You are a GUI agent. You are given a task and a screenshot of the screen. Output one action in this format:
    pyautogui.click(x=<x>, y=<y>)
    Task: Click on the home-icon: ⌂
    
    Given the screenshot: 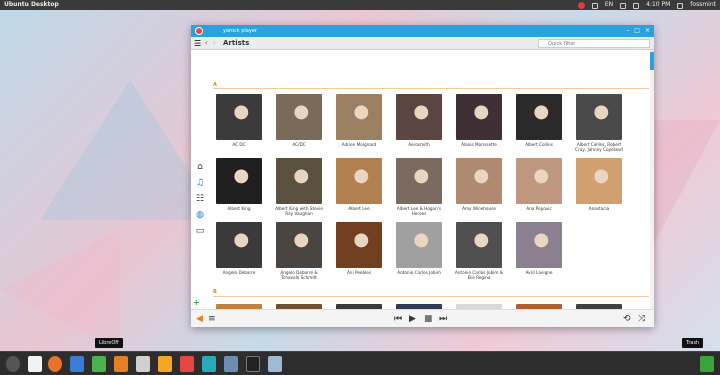 What is the action you would take?
    pyautogui.click(x=200, y=167)
    